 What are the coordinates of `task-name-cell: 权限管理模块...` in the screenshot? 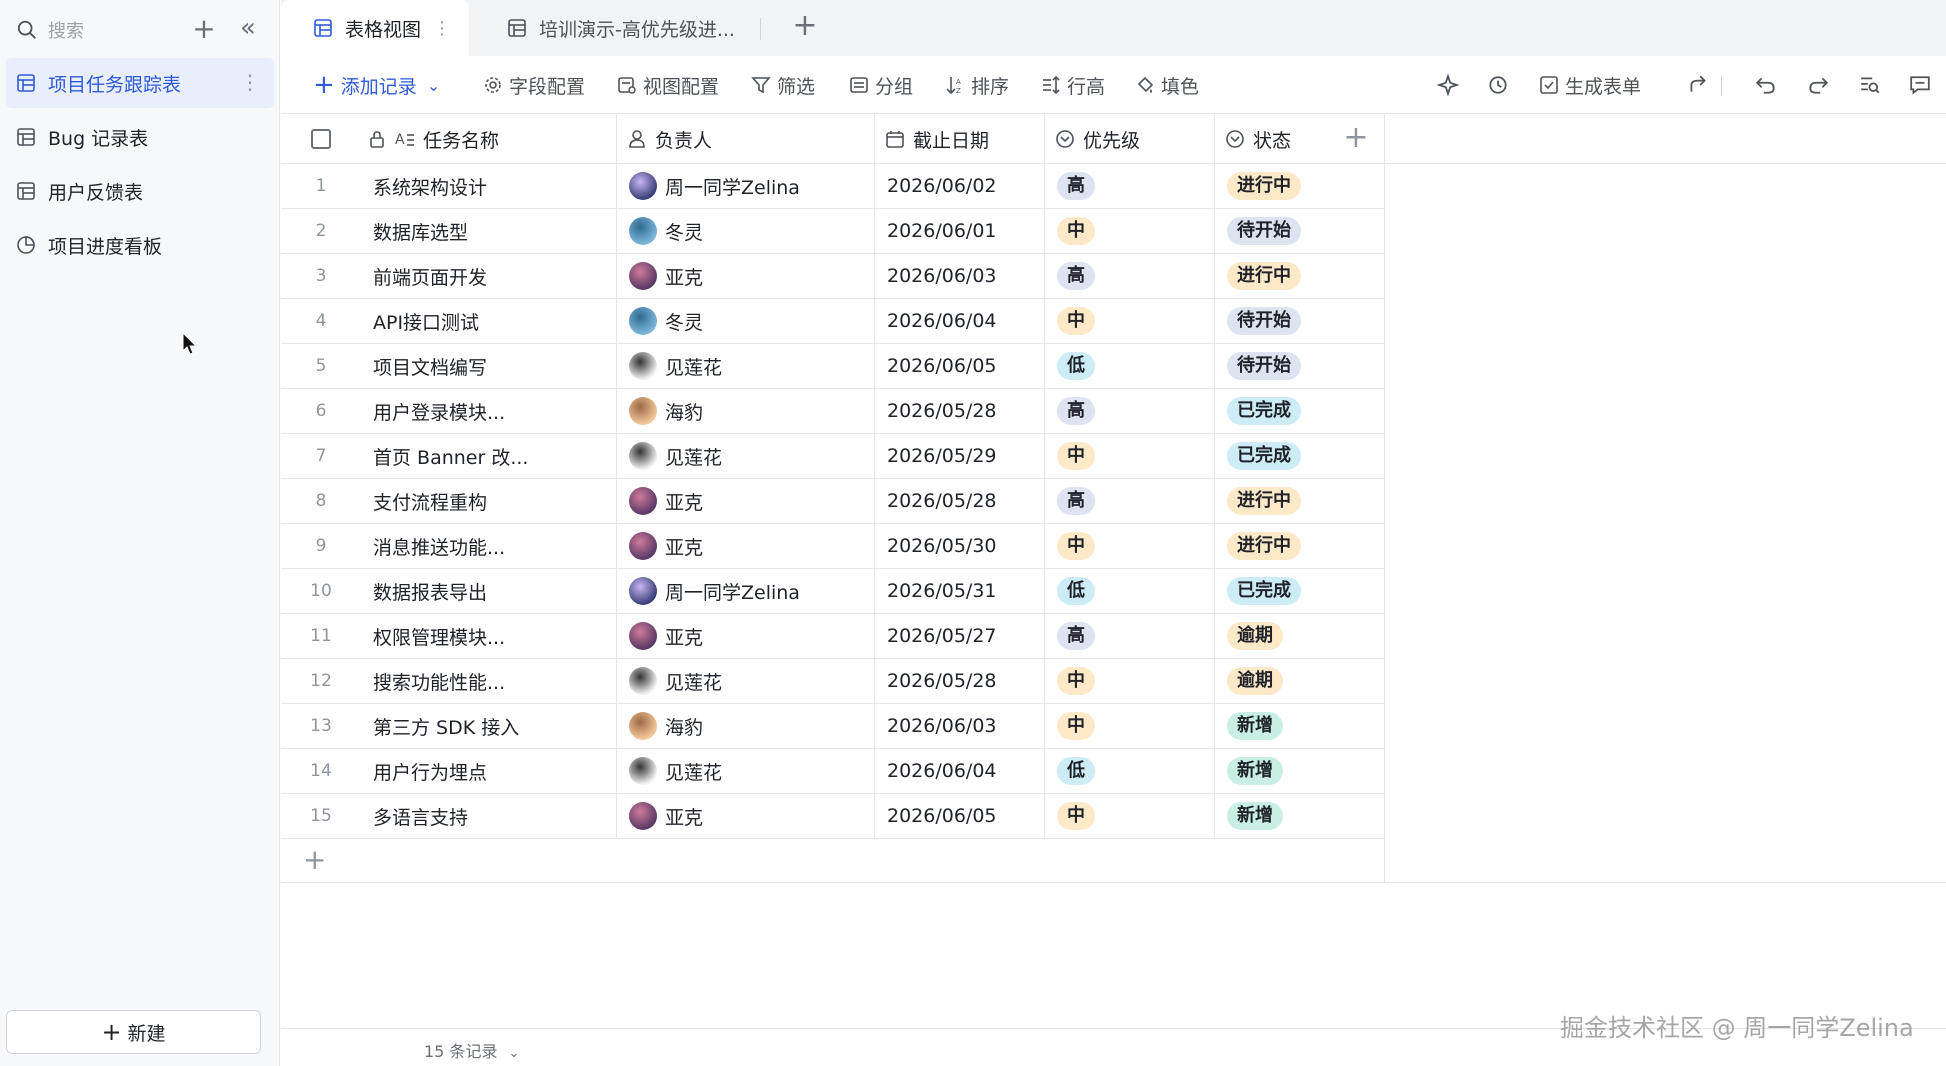 It's located at (489, 636).